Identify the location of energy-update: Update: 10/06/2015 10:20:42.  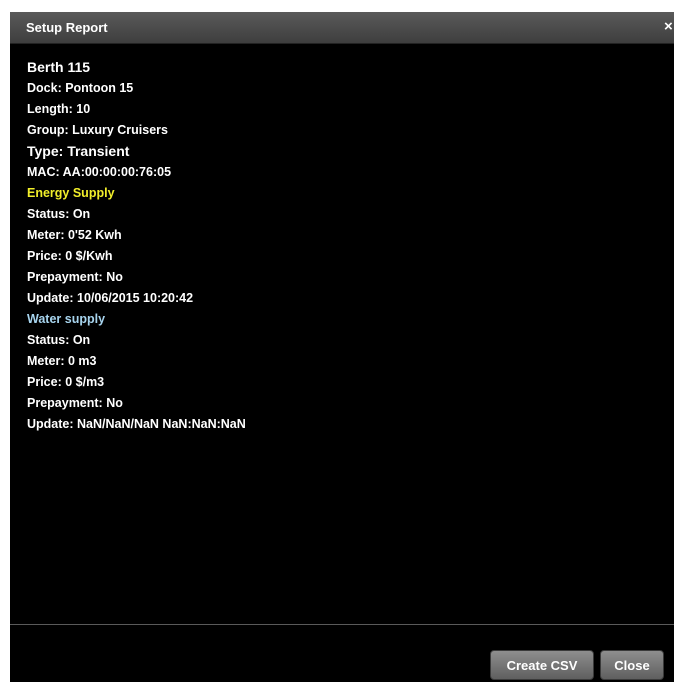
(110, 298).